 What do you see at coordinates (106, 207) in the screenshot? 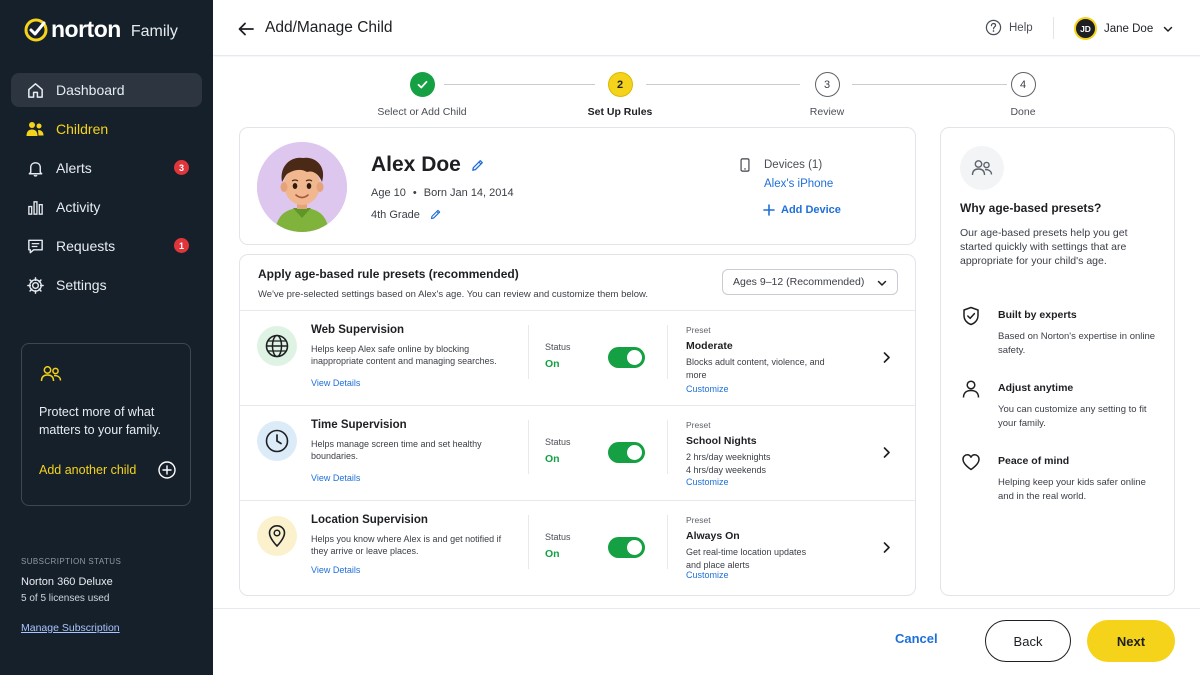
I see `sidebar-item-activity: Activity` at bounding box center [106, 207].